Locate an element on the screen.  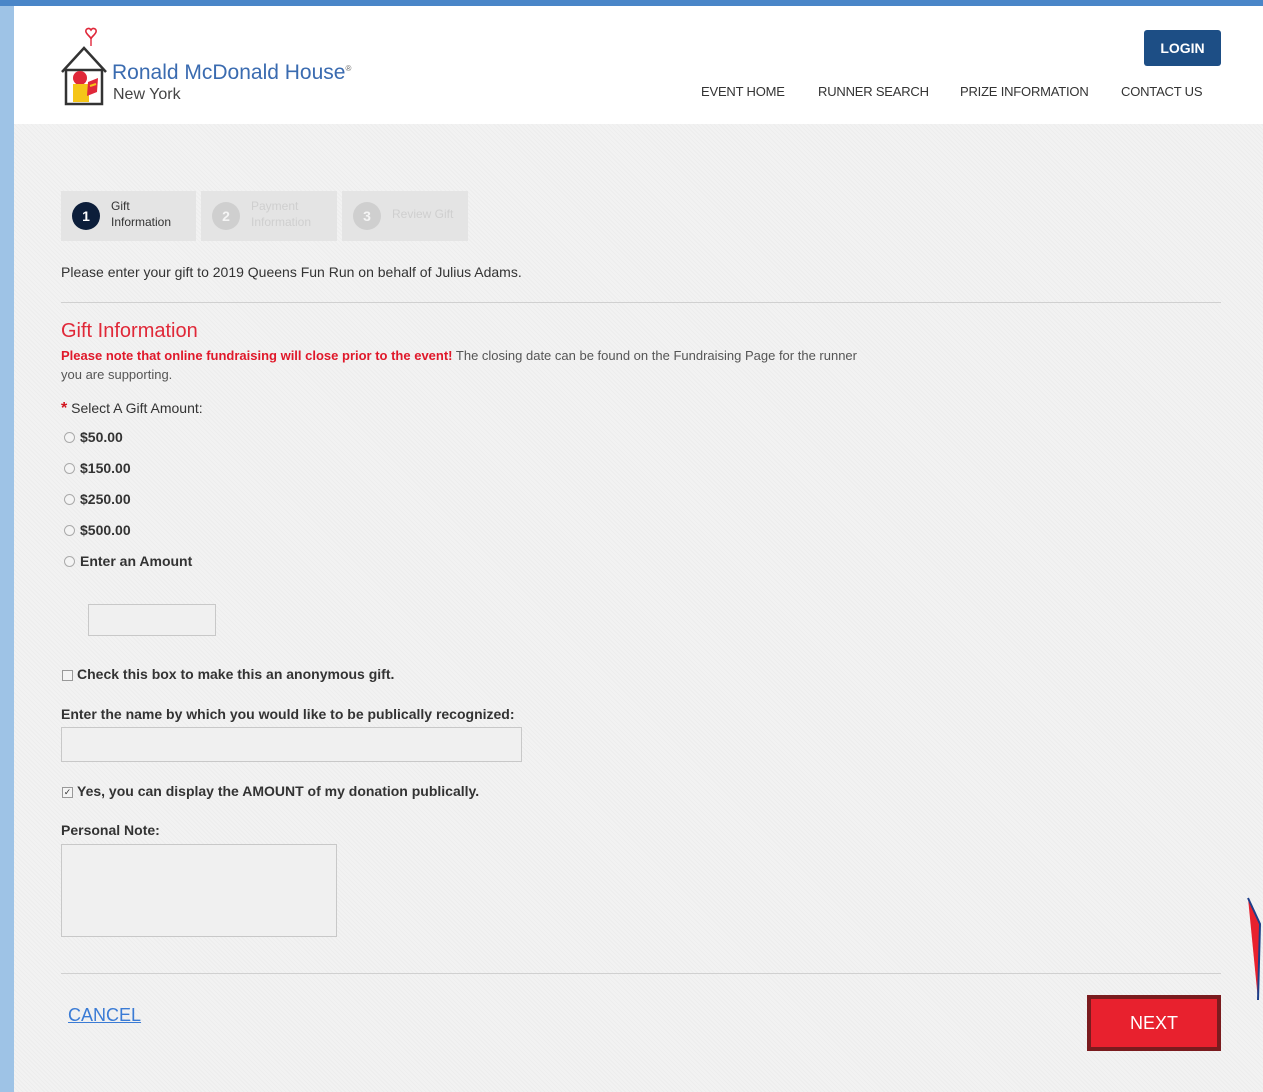
step-payment-information: 2 Payment Information is located at coordinates (269, 216).